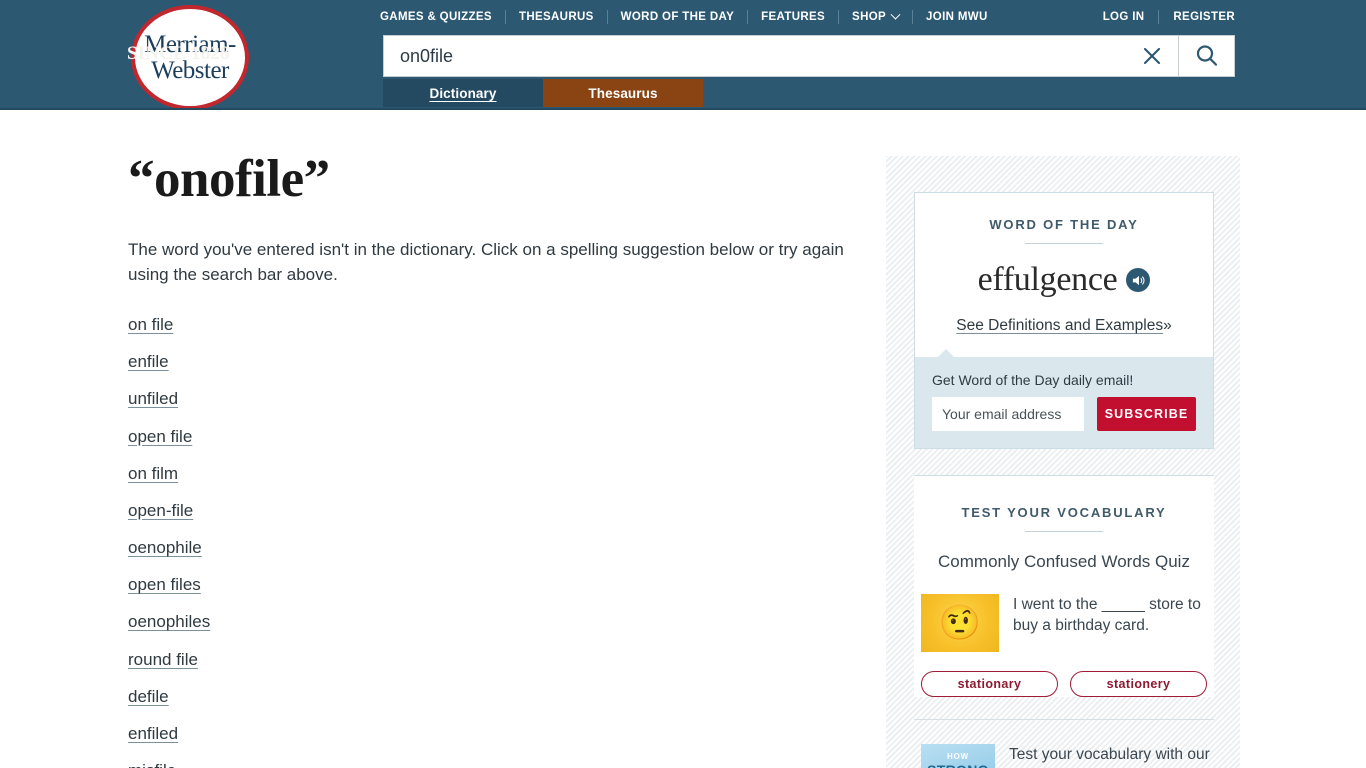  I want to click on suggestion-link: enfiled, so click(153, 733).